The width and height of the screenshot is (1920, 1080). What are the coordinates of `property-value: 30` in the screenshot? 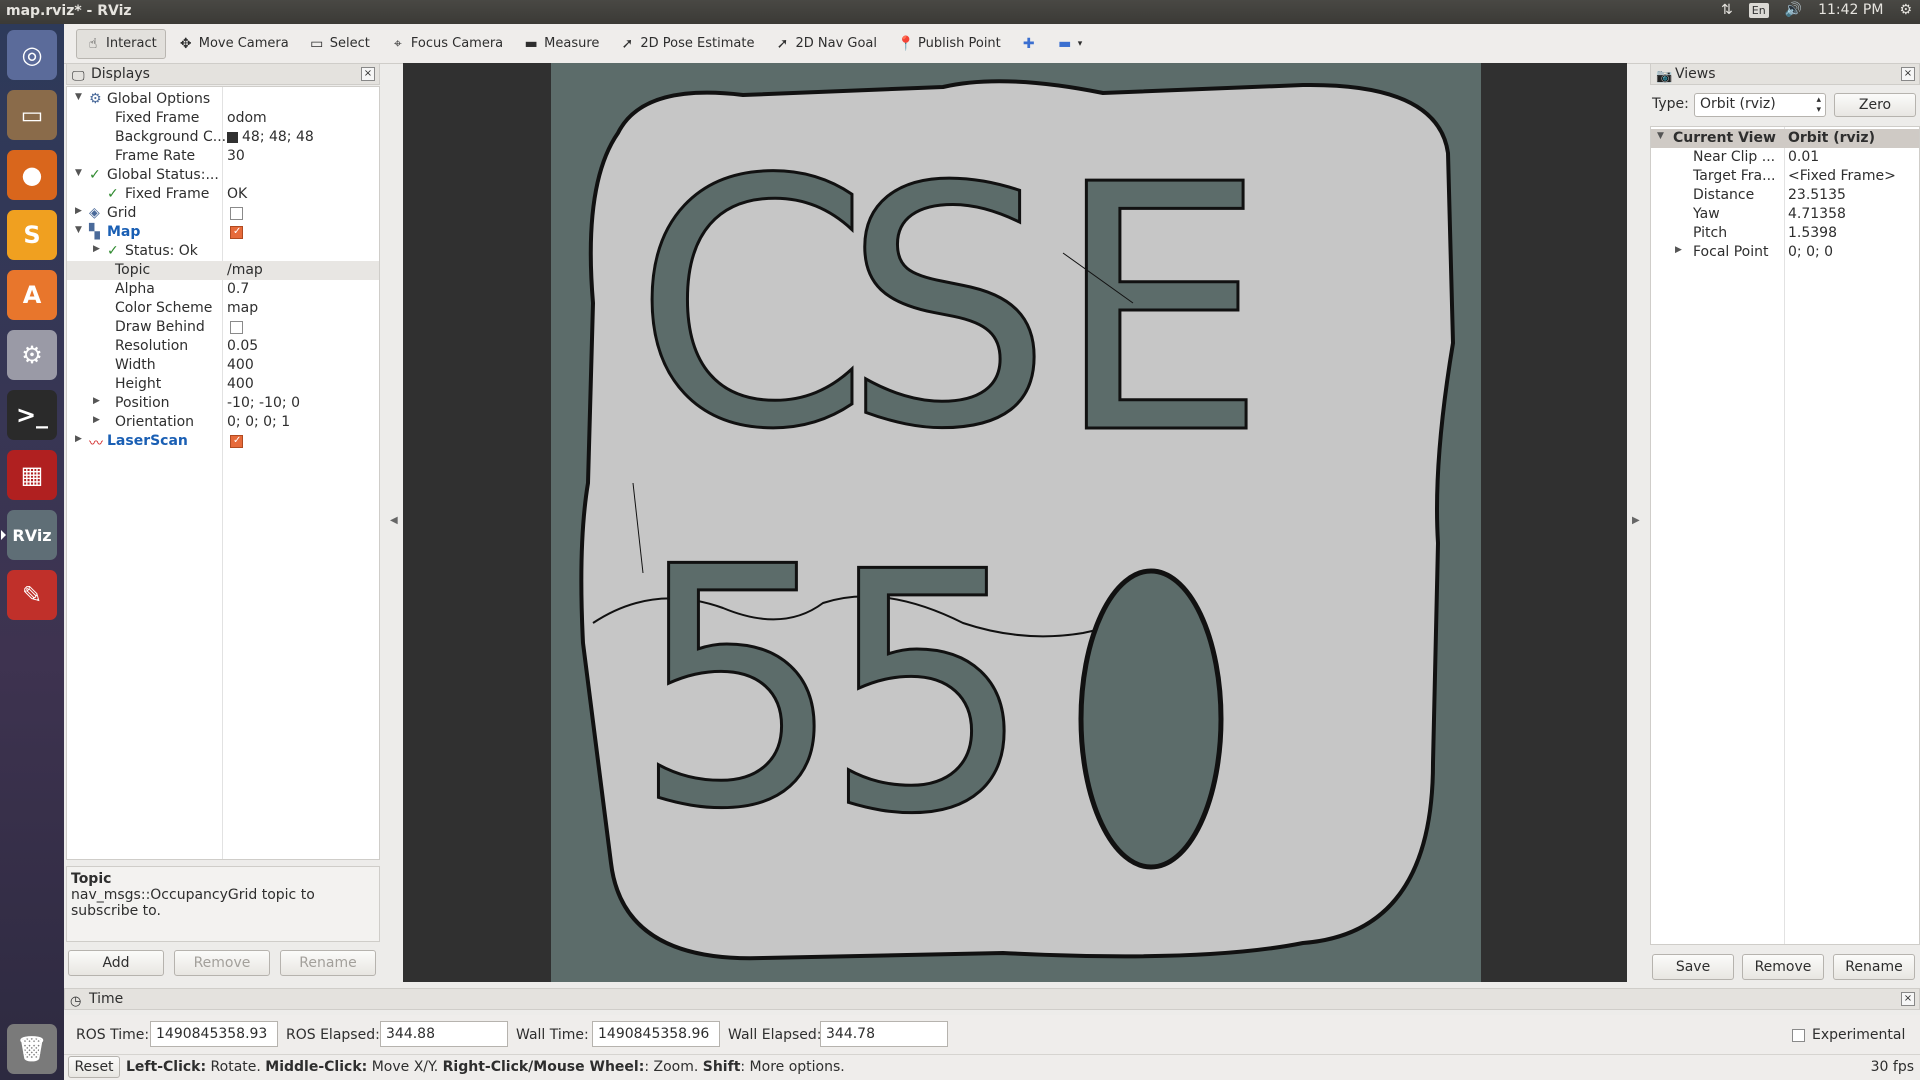 It's located at (236, 156).